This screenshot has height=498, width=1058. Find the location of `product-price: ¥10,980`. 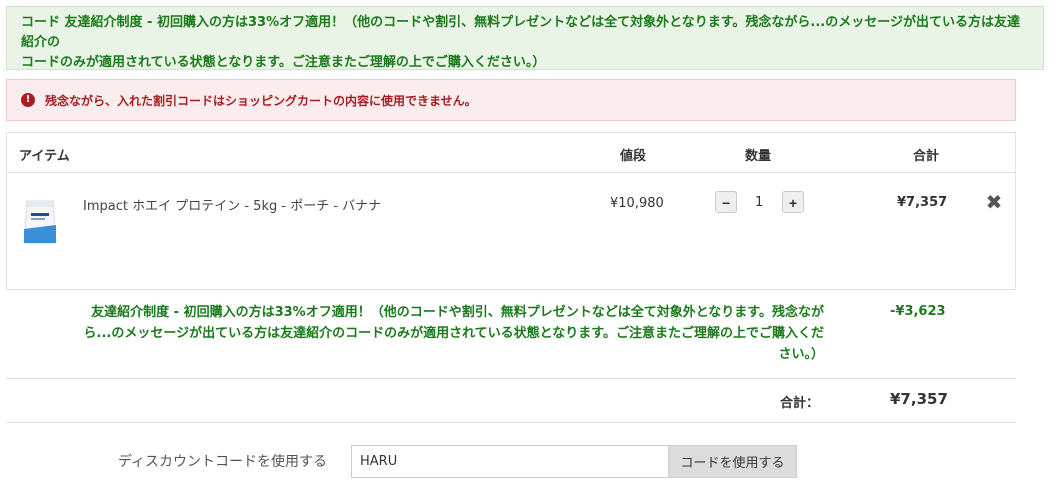

product-price: ¥10,980 is located at coordinates (637, 203).